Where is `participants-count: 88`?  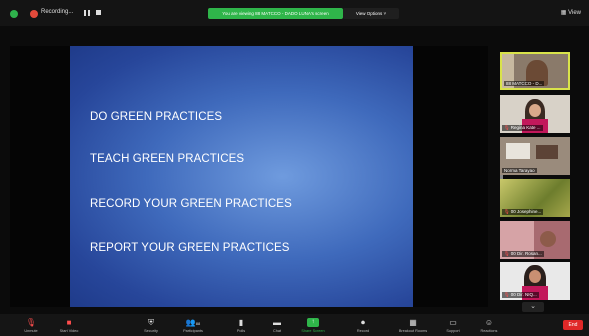 participants-count: 88 is located at coordinates (198, 323).